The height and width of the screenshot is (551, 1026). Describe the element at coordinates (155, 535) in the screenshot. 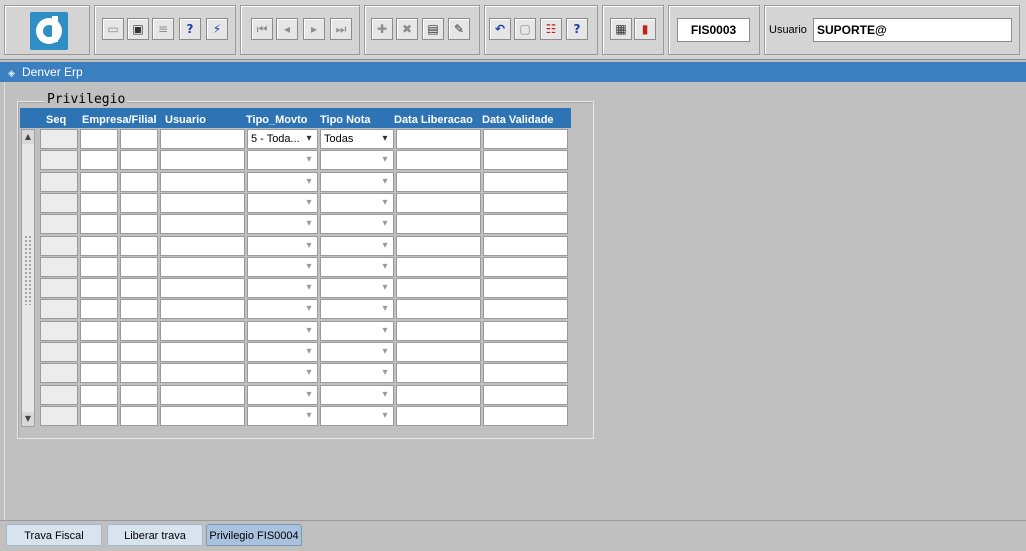

I see `tab-liberar-trava: Liberar trava` at that location.